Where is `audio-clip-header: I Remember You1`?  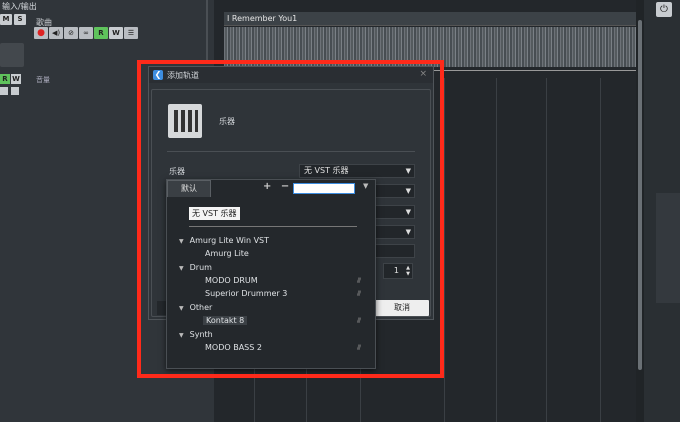 audio-clip-header: I Remember You1 is located at coordinates (431, 19).